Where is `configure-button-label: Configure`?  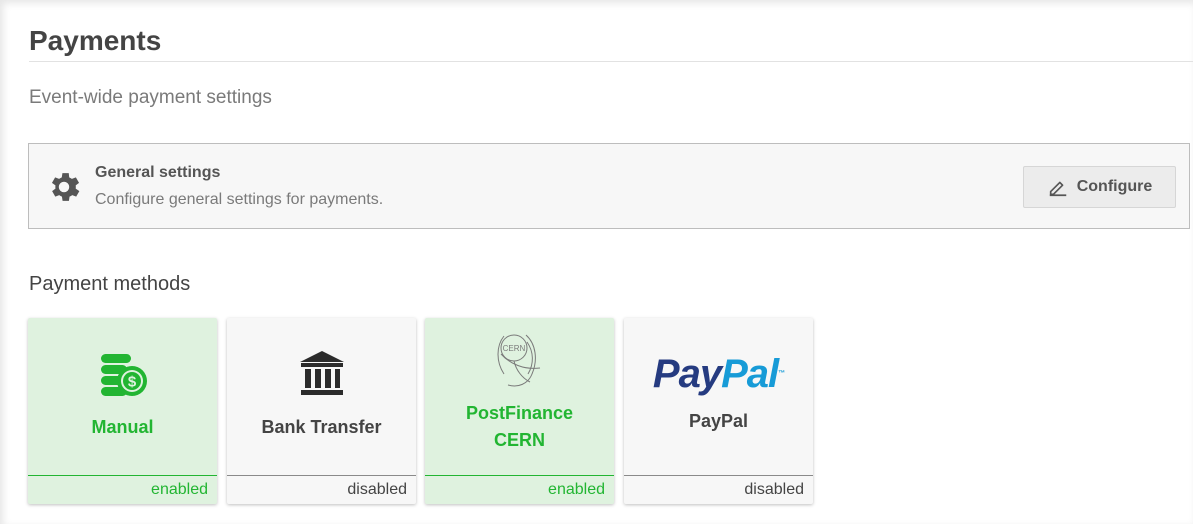 configure-button-label: Configure is located at coordinates (1114, 186).